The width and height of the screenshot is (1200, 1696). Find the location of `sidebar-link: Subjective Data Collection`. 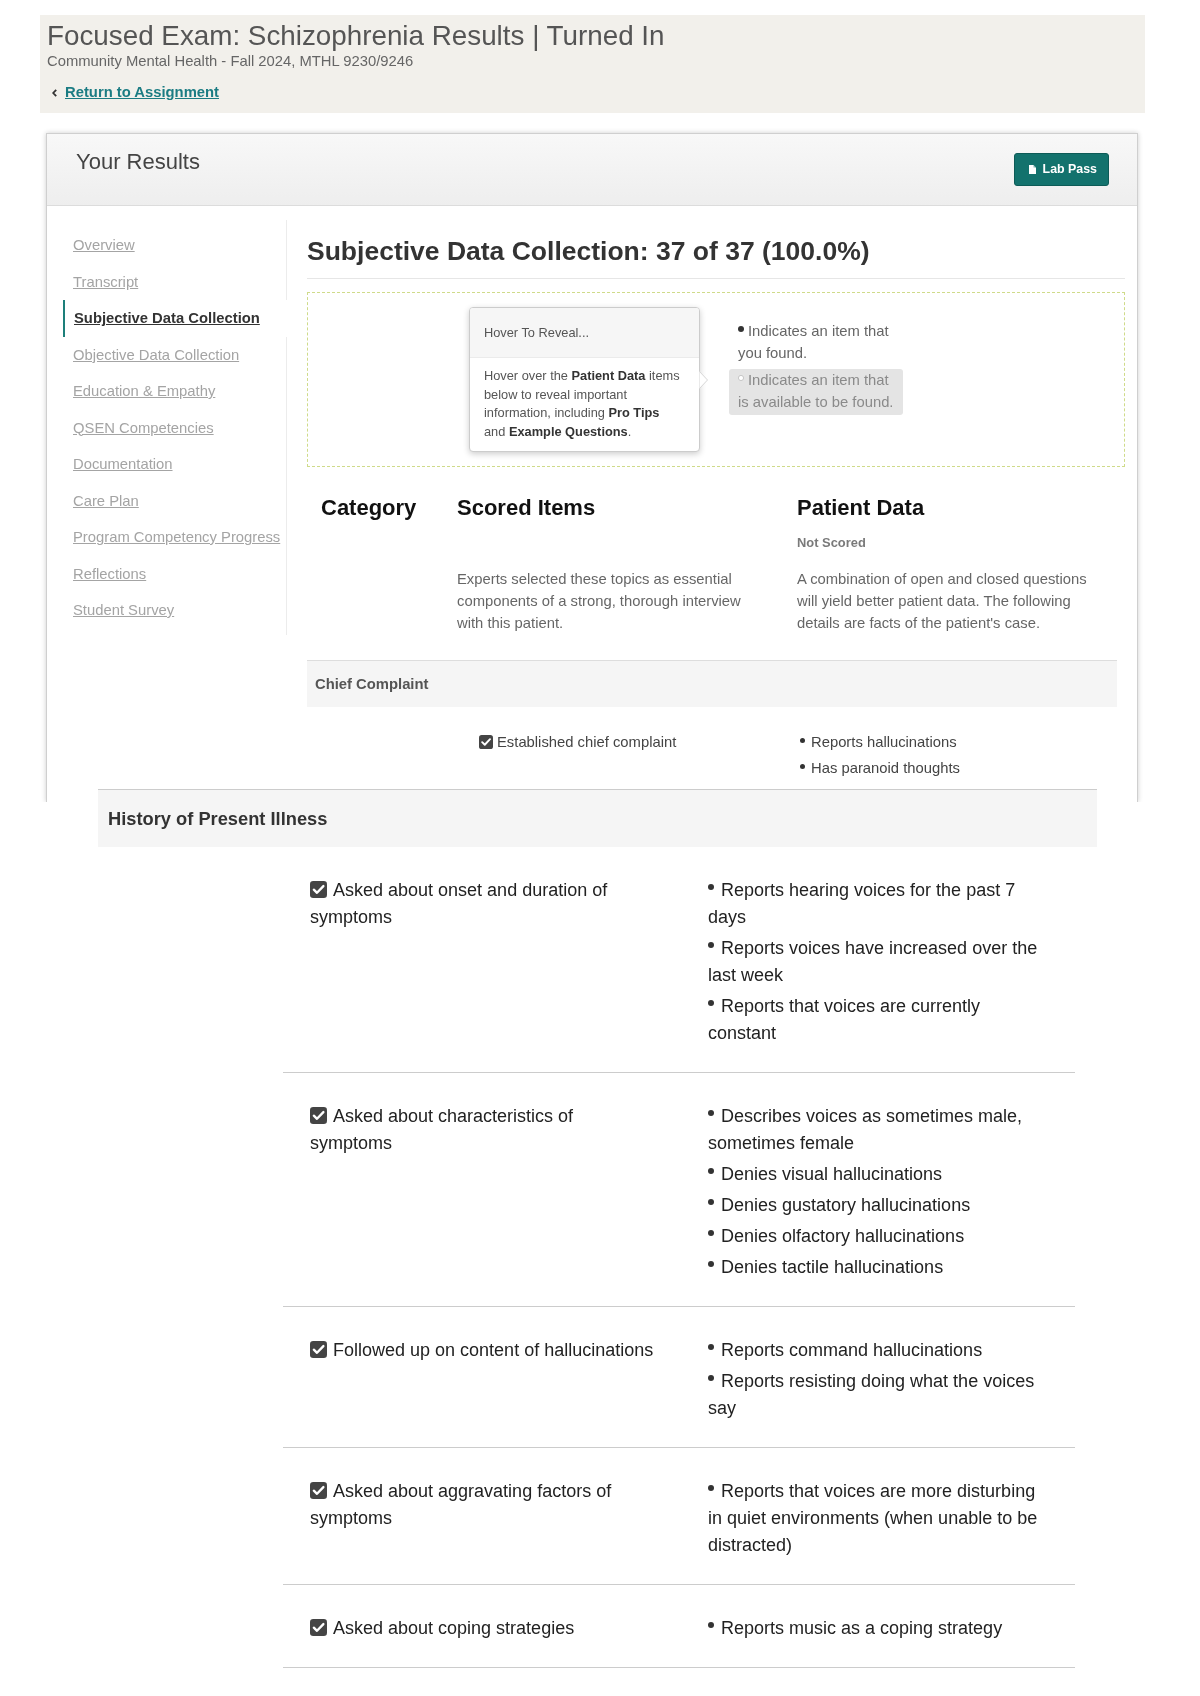

sidebar-link: Subjective Data Collection is located at coordinates (175, 318).